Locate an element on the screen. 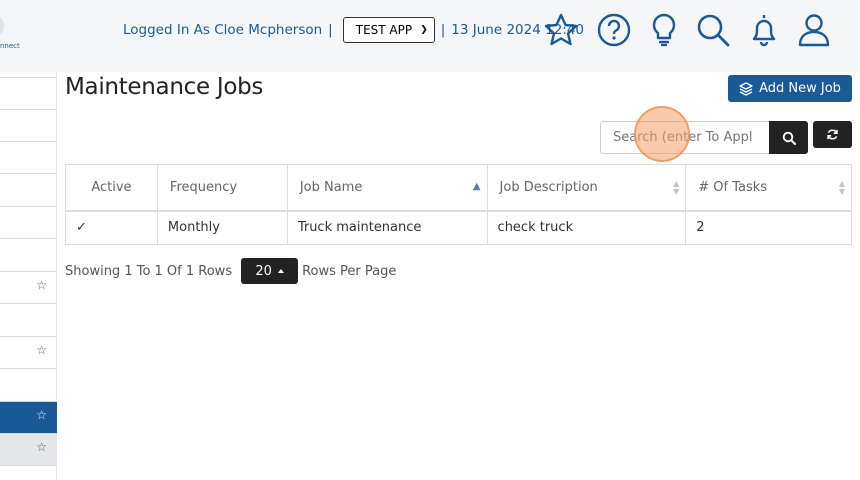 The height and width of the screenshot is (480, 860). bell-icon is located at coordinates (764, 30).